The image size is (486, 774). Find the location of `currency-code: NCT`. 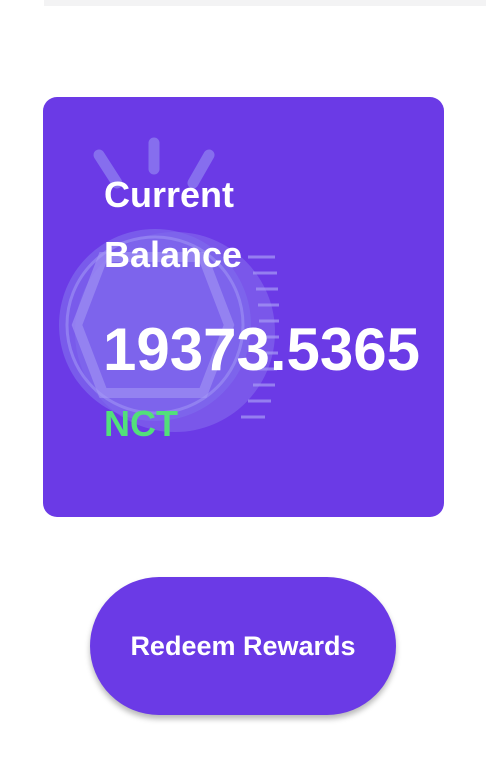

currency-code: NCT is located at coordinates (141, 423).